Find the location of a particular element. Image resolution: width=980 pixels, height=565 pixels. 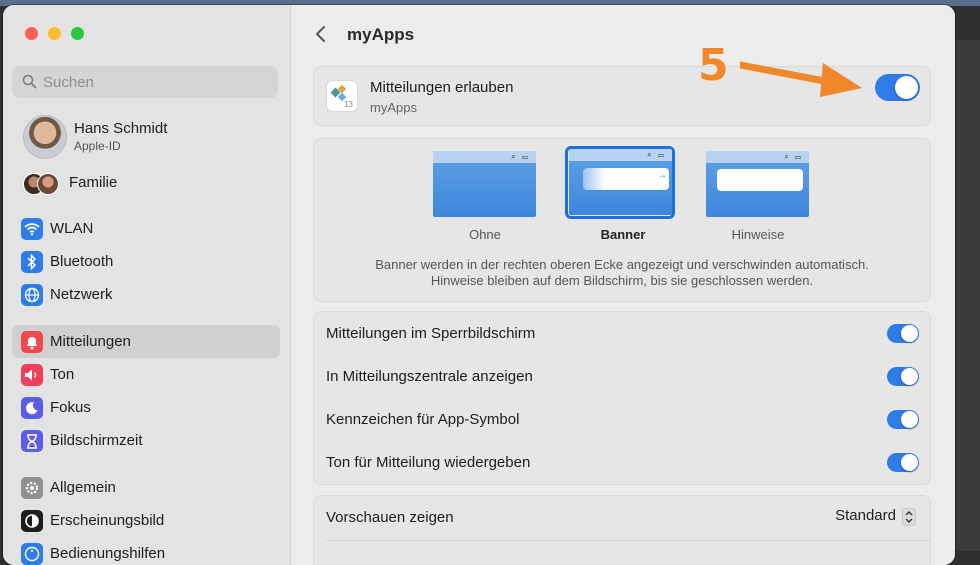

bluetooth-icon is located at coordinates (32, 262).